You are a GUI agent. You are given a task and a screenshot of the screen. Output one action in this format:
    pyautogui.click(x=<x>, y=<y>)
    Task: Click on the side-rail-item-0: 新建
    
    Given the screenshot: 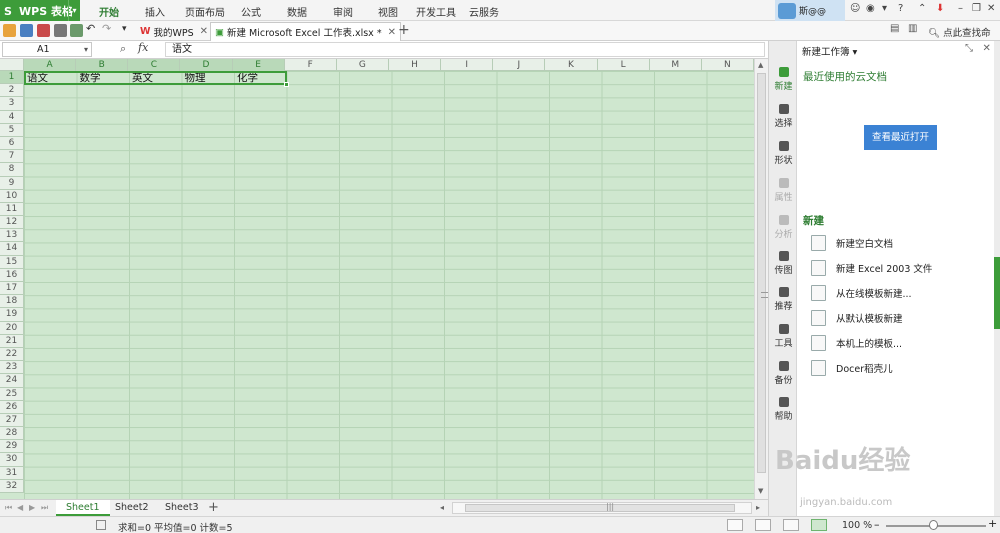 What is the action you would take?
    pyautogui.click(x=783, y=79)
    